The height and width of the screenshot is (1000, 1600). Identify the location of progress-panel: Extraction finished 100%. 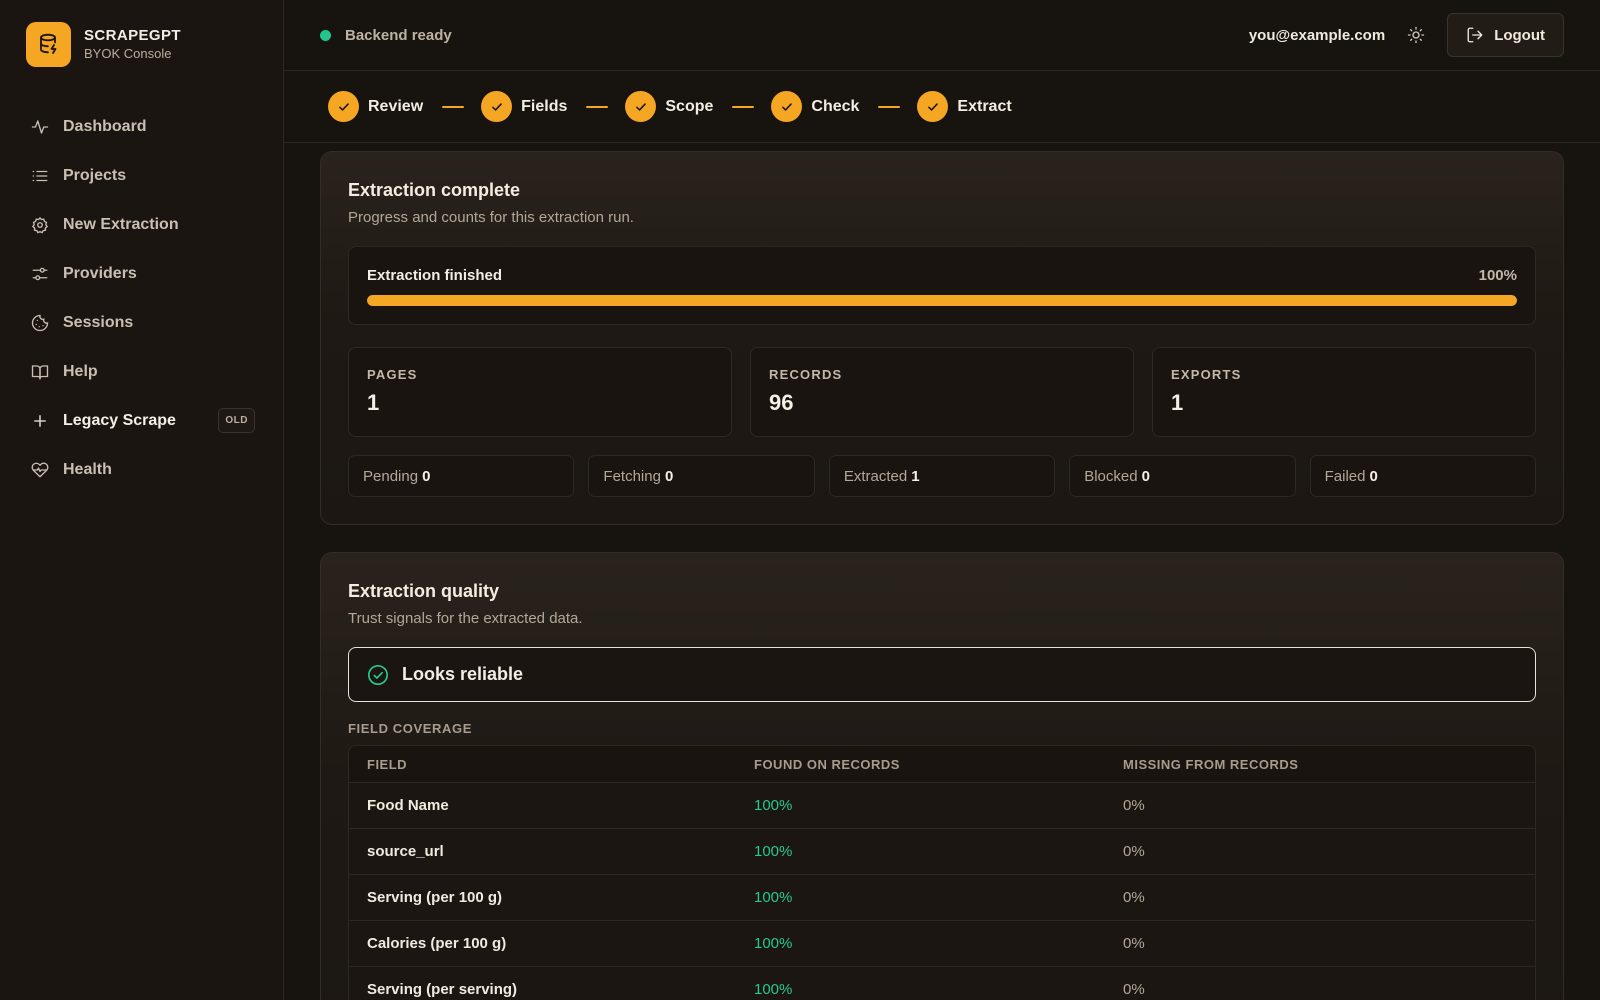
(942, 285).